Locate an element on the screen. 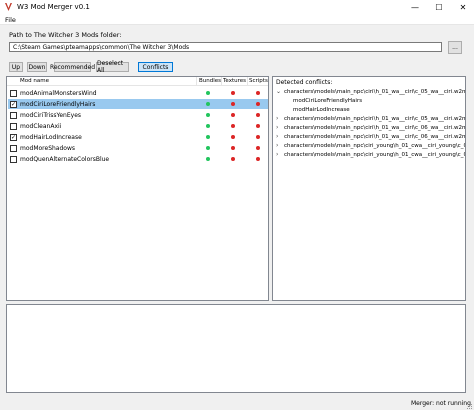 The height and width of the screenshot is (410, 474). status-bar: Merger: not running is located at coordinates (237, 404).